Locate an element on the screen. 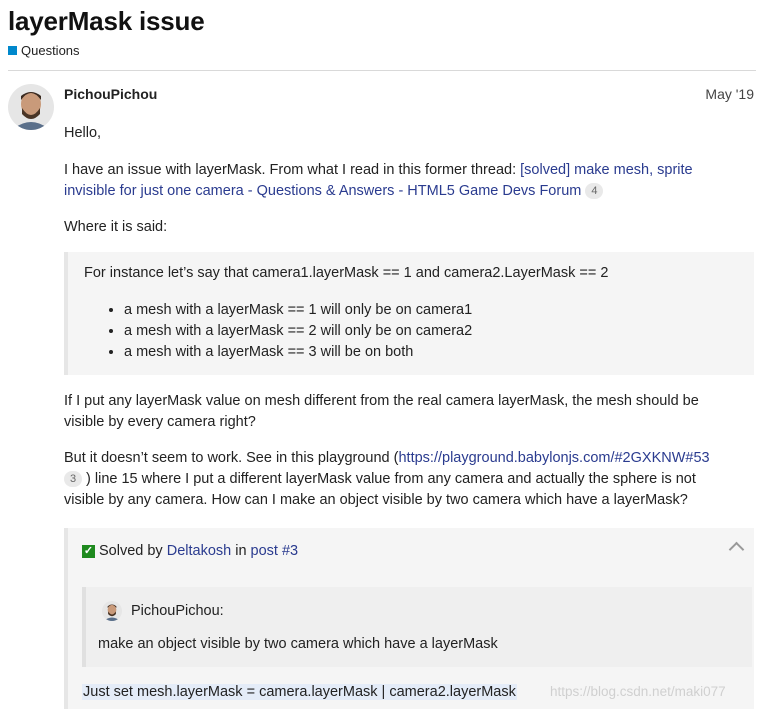 The height and width of the screenshot is (709, 764). category-badge: Questions is located at coordinates (44, 50).